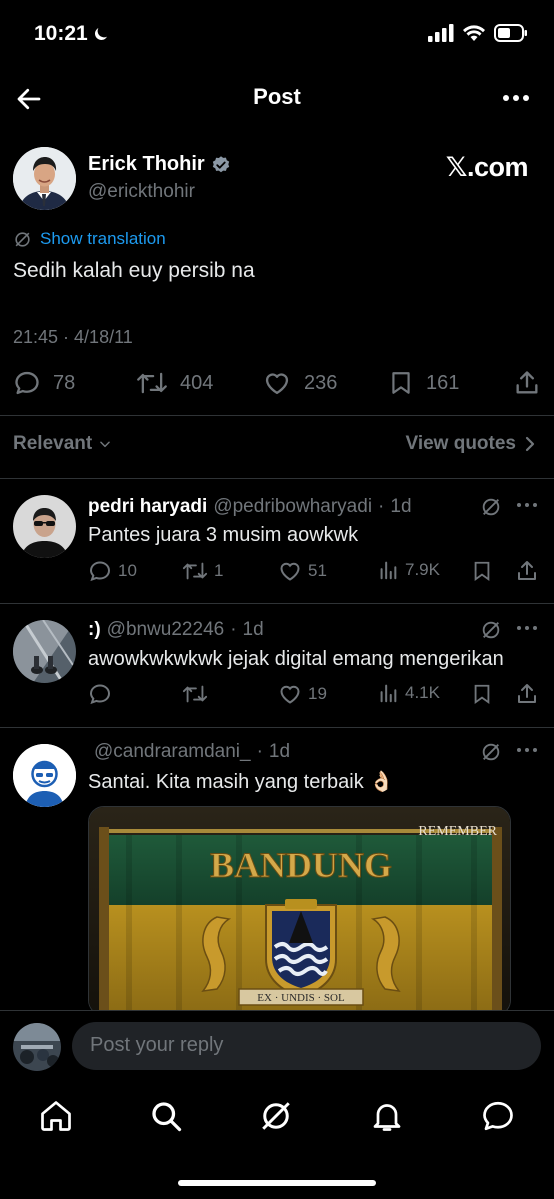 Image resolution: width=554 pixels, height=1199 pixels. Describe the element at coordinates (141, 192) in the screenshot. I see `author-handle: @erickthohir` at that location.